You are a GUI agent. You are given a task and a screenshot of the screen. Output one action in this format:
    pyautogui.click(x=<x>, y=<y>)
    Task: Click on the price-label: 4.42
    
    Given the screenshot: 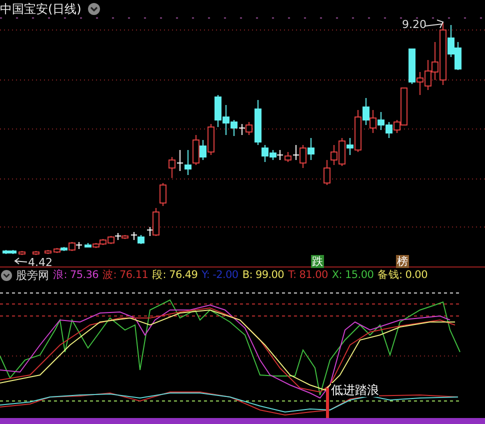 What is the action you would take?
    pyautogui.click(x=40, y=262)
    